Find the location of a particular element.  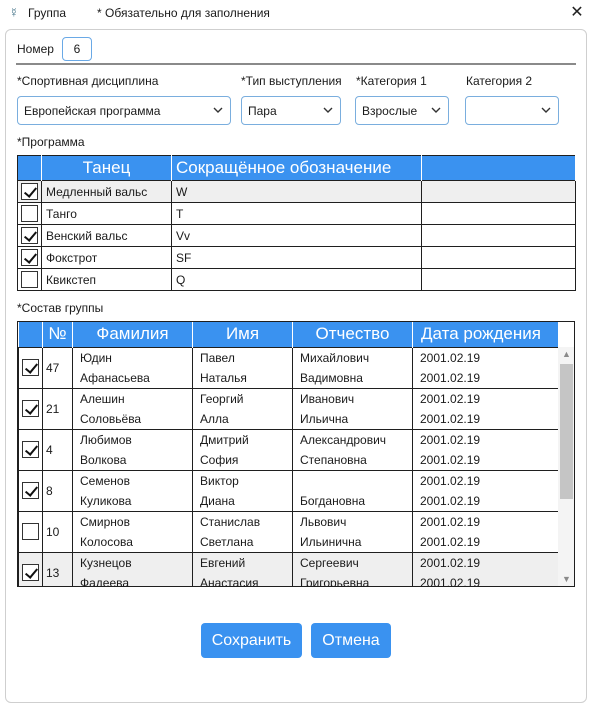

program-row: Квикстеп Q is located at coordinates (296, 279).